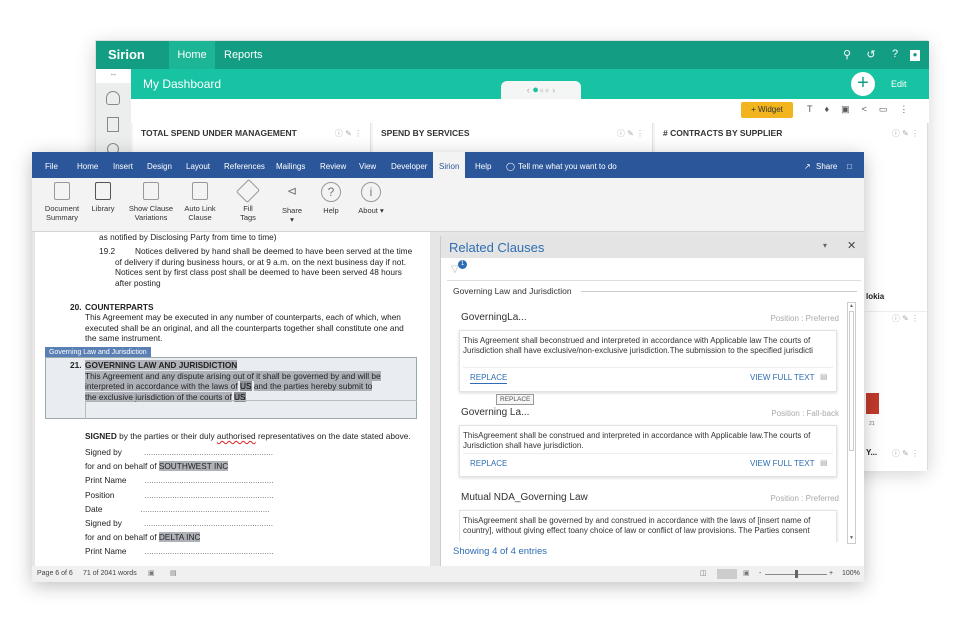 This screenshot has height=640, width=960. Describe the element at coordinates (198, 165) in the screenshot. I see `tab-layout: Layout` at that location.